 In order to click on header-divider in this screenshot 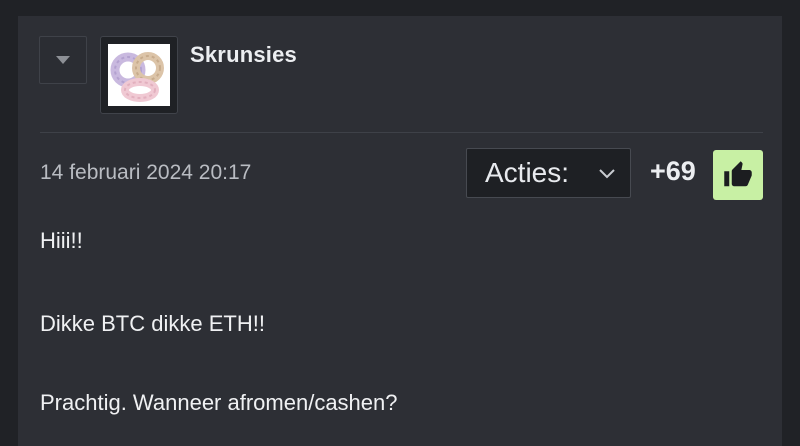, I will do `click(401, 132)`.